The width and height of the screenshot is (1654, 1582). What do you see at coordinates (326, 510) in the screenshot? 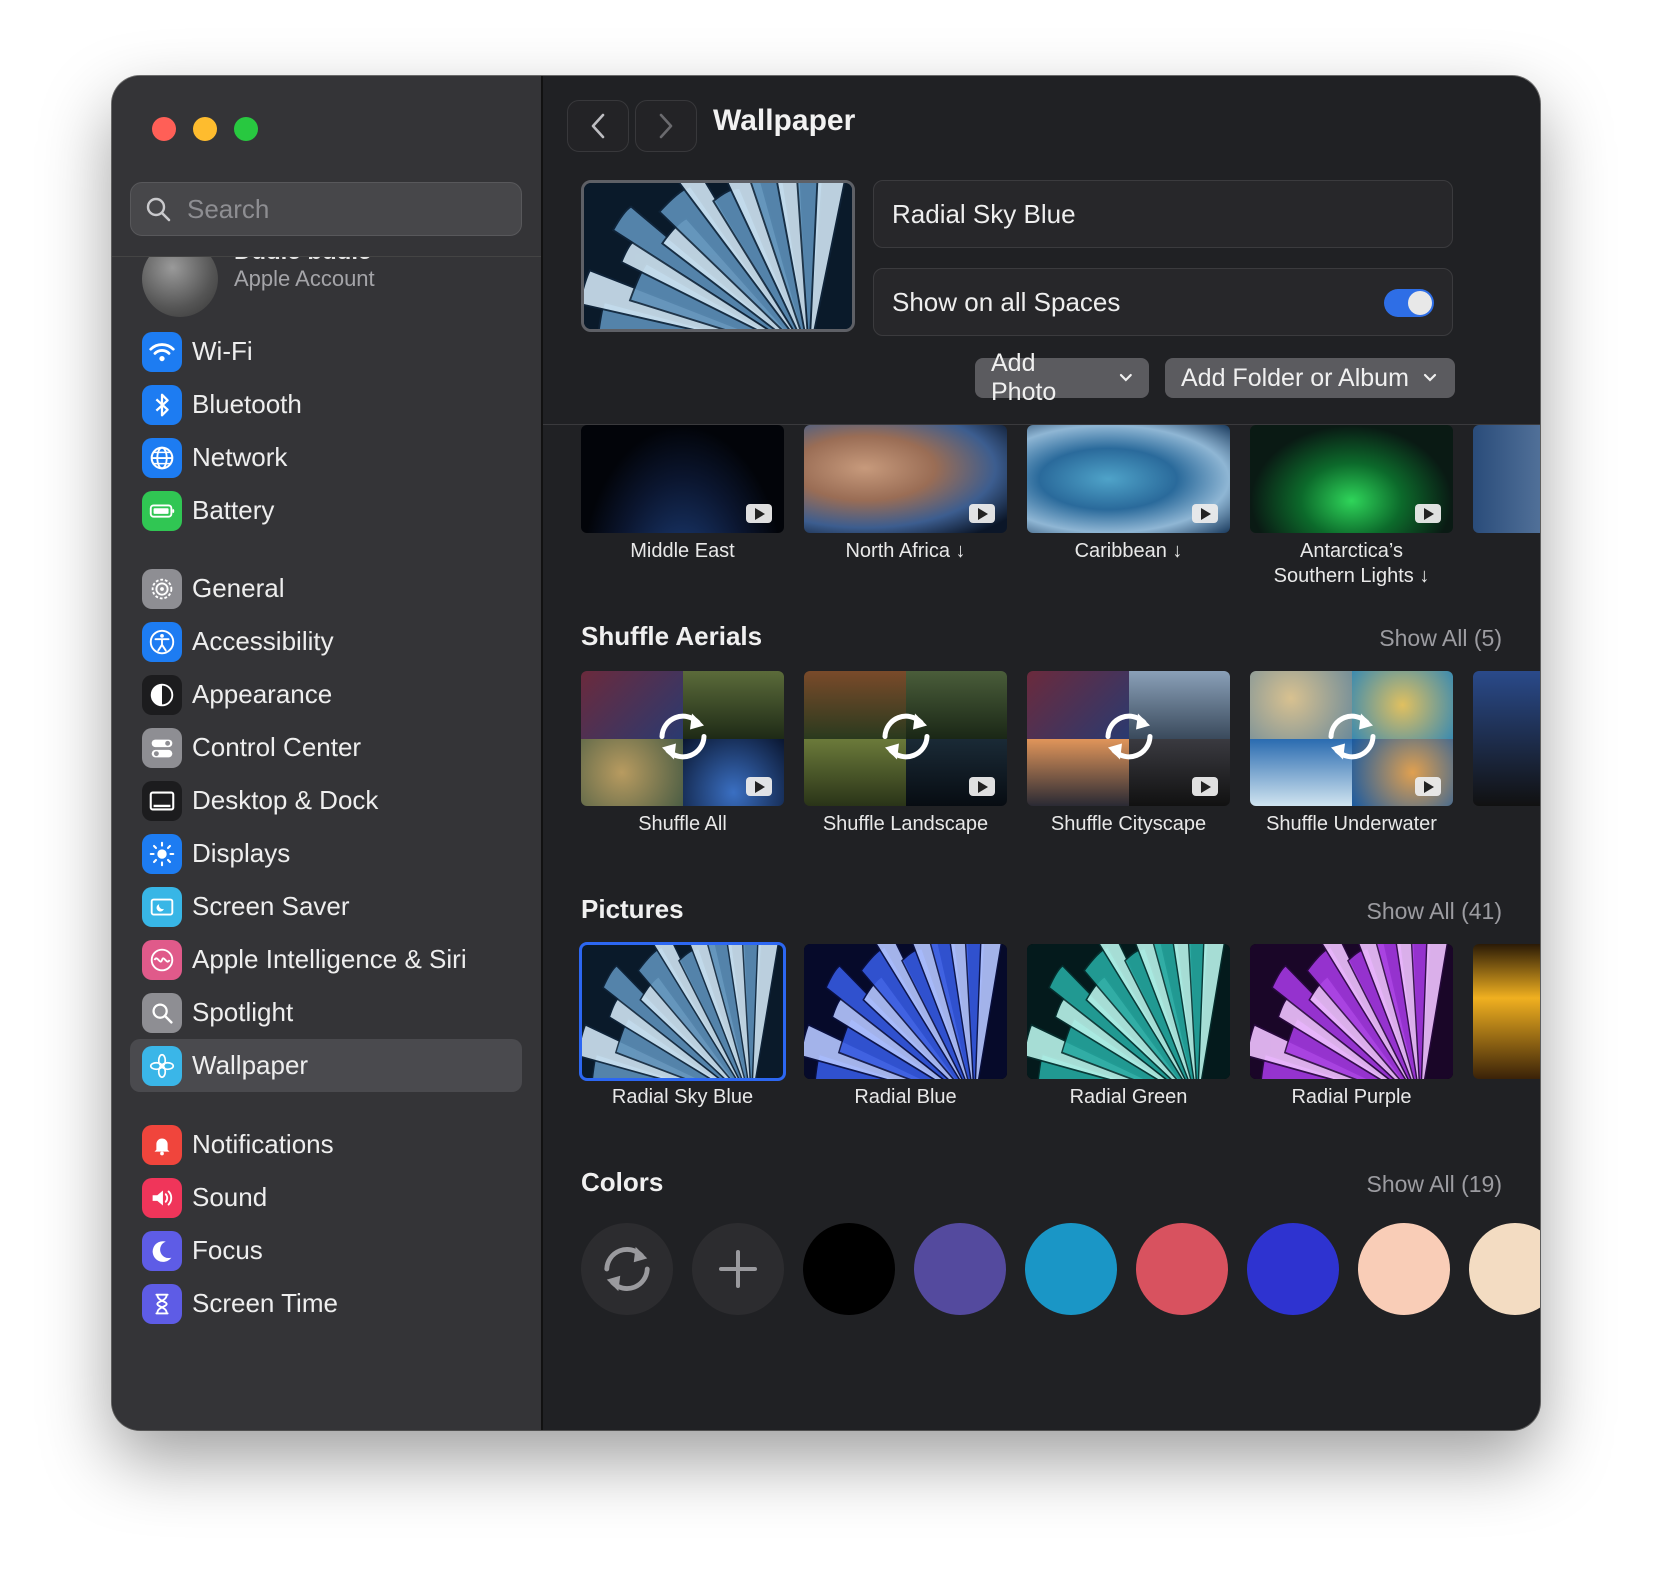
I see `sidebar-item-battery: Battery` at bounding box center [326, 510].